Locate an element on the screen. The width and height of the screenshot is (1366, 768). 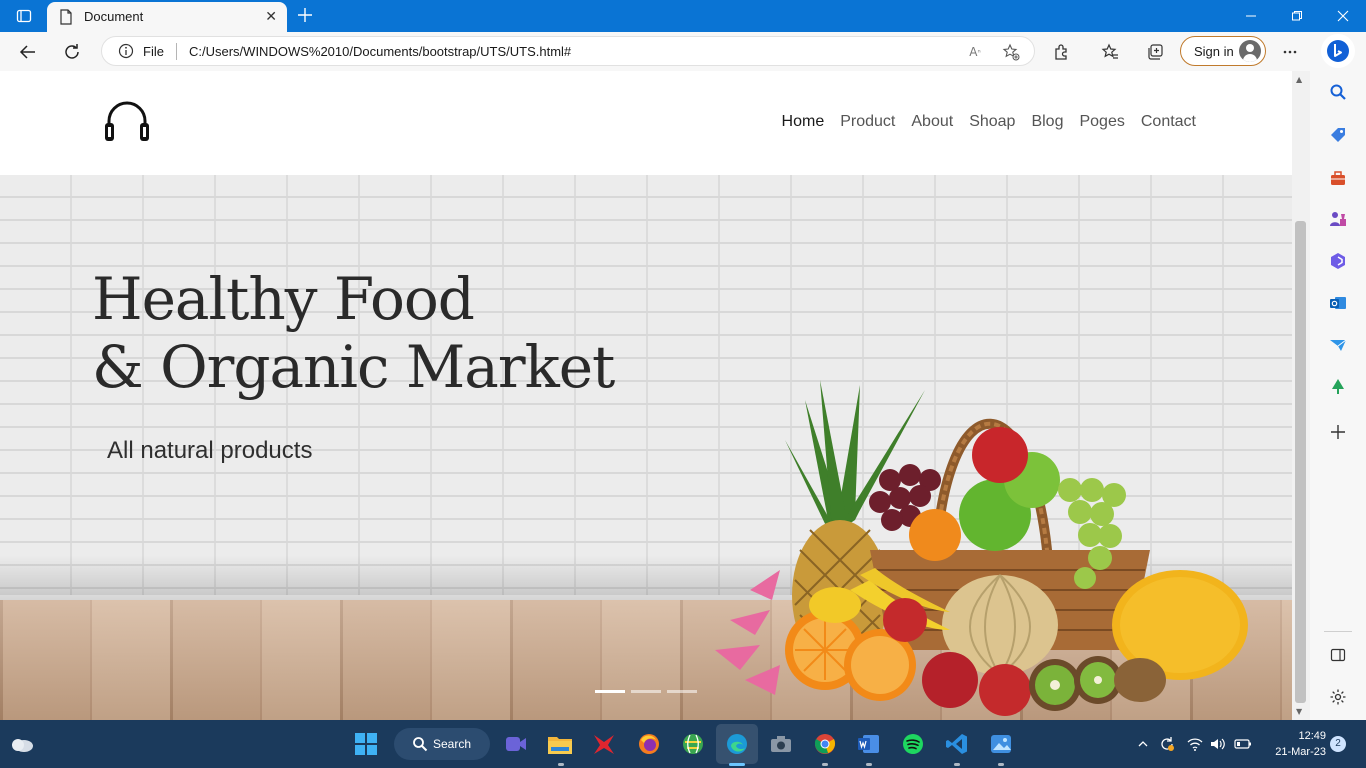
sidebar-divider is located at coordinates (1338, 631).